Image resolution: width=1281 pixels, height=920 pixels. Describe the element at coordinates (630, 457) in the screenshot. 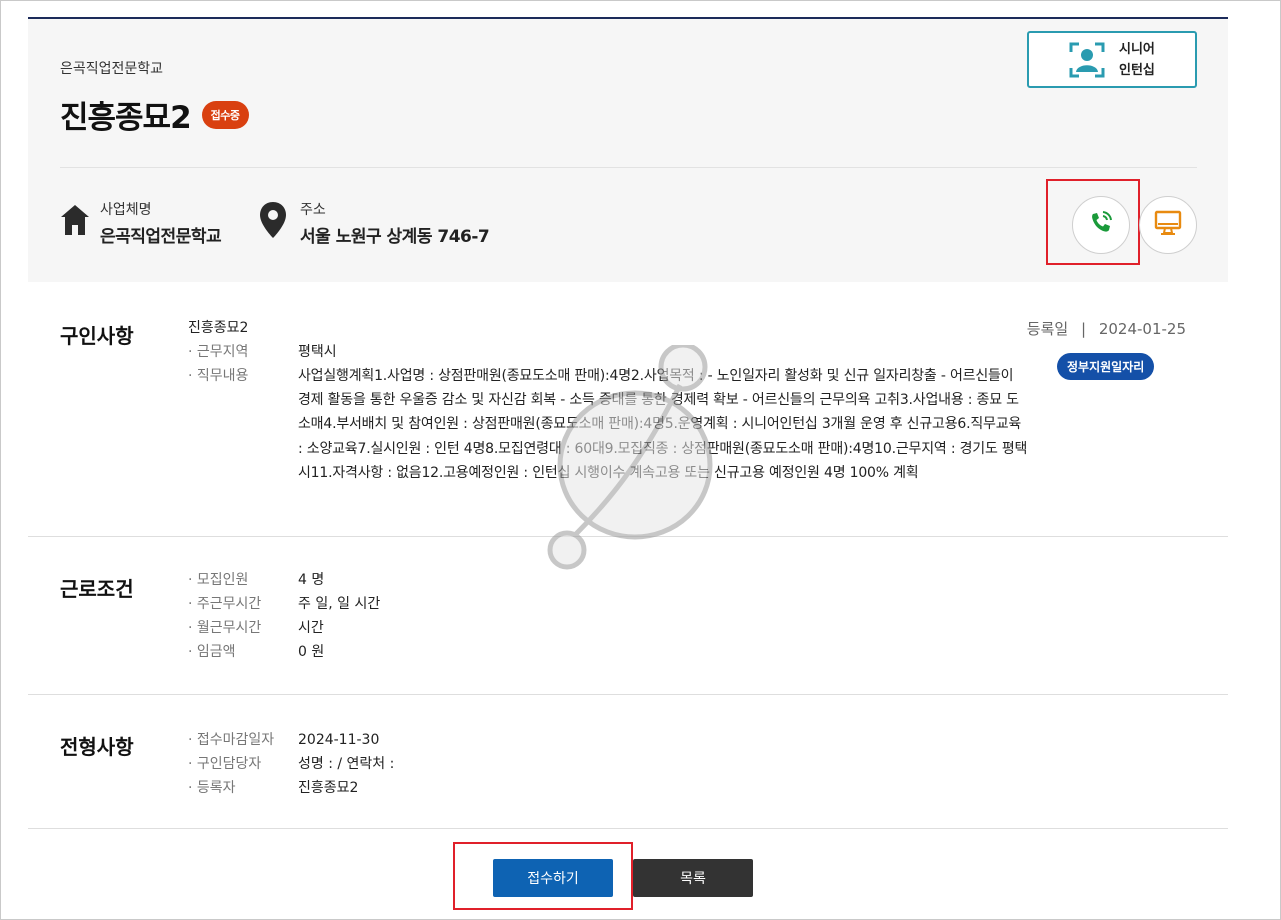

I see `loading-cursor-icon` at that location.